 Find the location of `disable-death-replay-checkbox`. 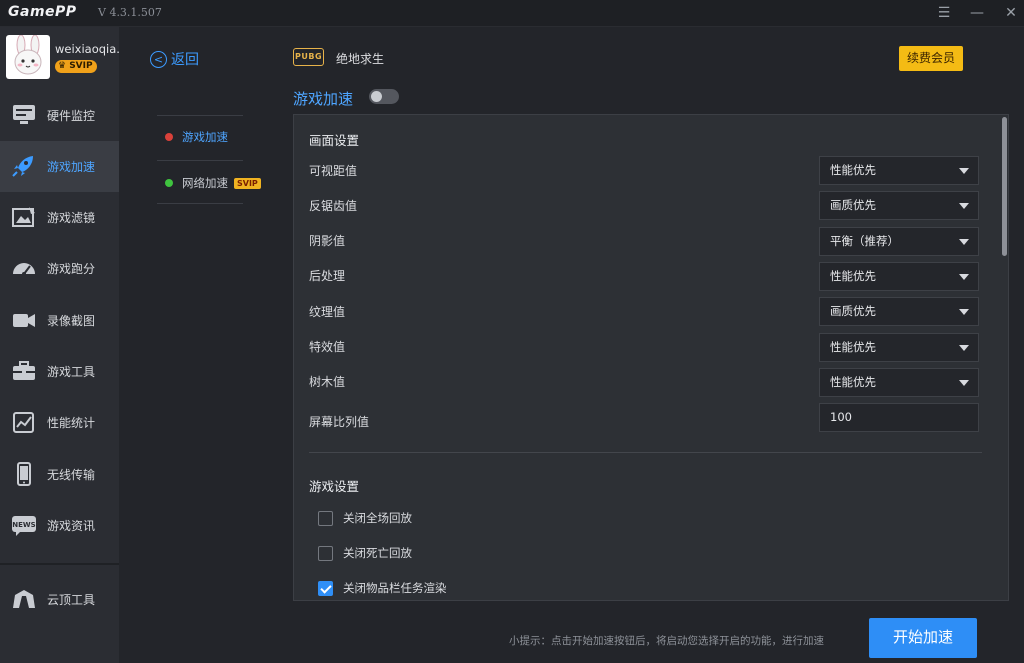

disable-death-replay-checkbox is located at coordinates (325, 553).